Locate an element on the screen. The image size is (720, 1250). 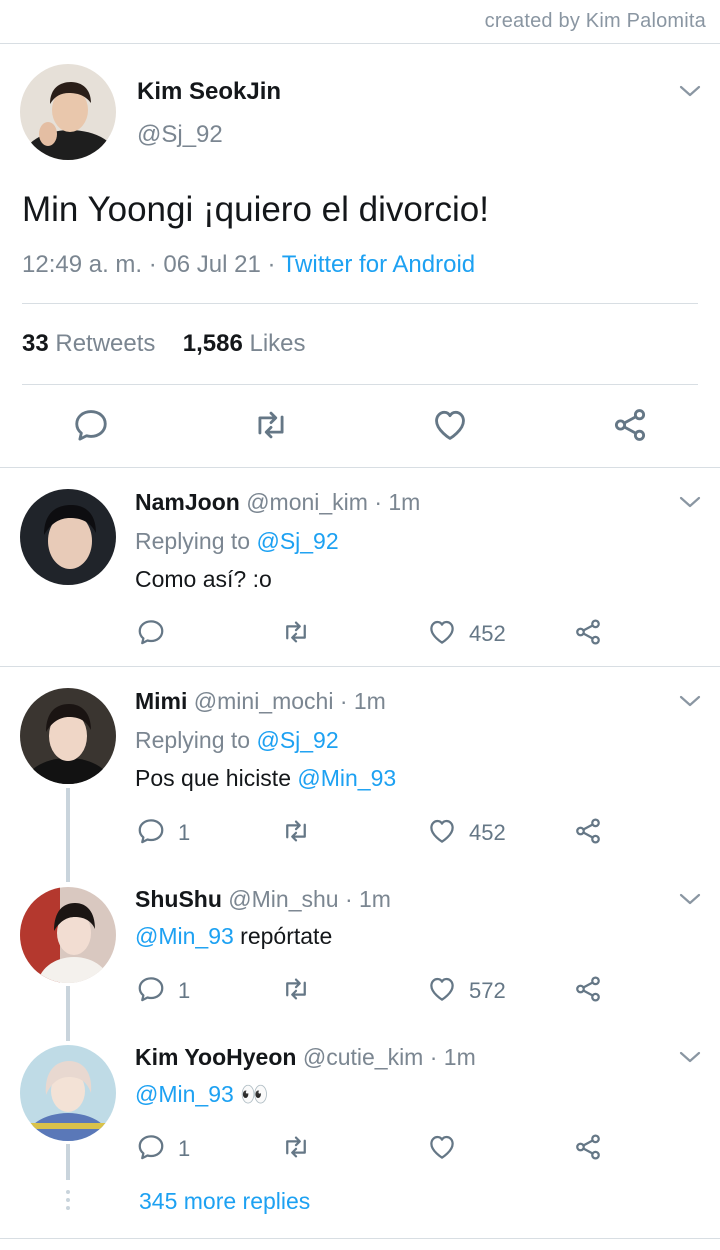
reply-author-name: Kim YooHyeon is located at coordinates (215, 1057).